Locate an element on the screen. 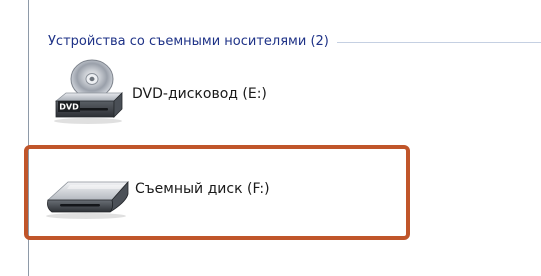 The image size is (541, 276). group-header: Устройства со съемными носителями (2) is located at coordinates (294, 42).